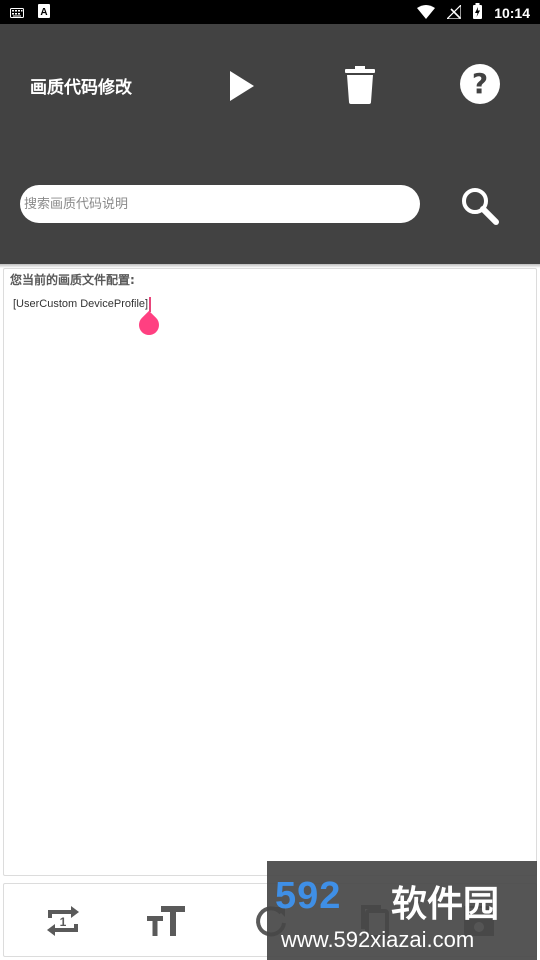 This screenshot has width=540, height=960. What do you see at coordinates (150, 304) in the screenshot?
I see `text-cursor` at bounding box center [150, 304].